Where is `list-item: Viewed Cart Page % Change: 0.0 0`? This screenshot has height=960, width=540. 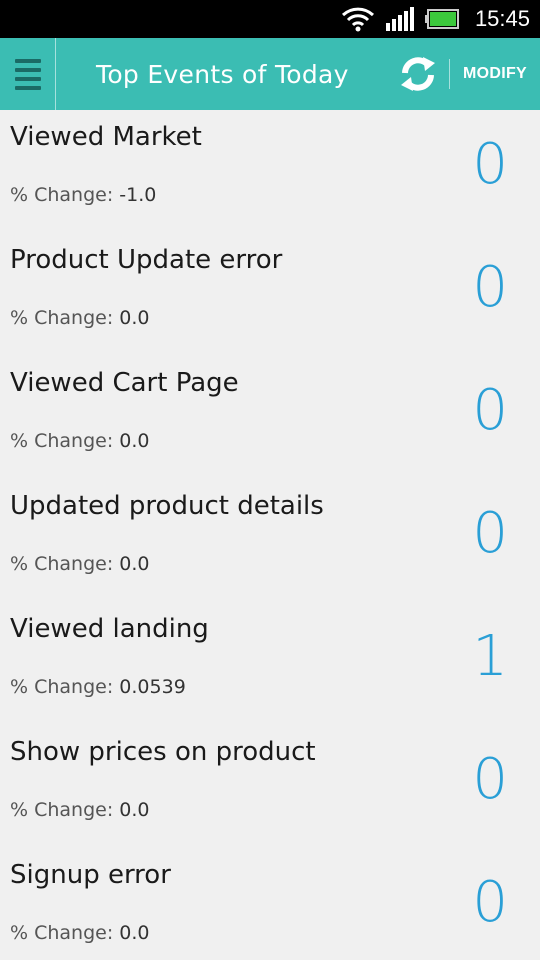 list-item: Viewed Cart Page % Change: 0.0 0 is located at coordinates (270, 417).